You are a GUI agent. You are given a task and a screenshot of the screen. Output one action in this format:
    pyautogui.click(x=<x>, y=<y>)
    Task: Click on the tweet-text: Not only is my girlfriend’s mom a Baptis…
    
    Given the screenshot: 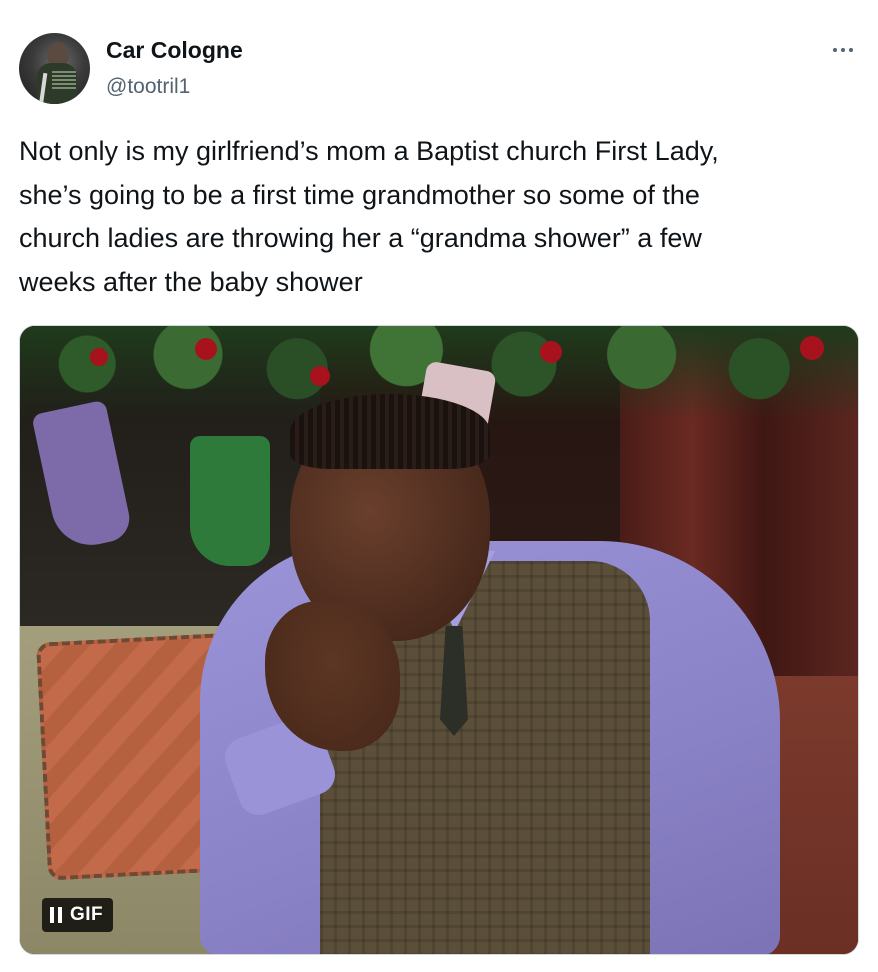 What is the action you would take?
    pyautogui.click(x=369, y=216)
    